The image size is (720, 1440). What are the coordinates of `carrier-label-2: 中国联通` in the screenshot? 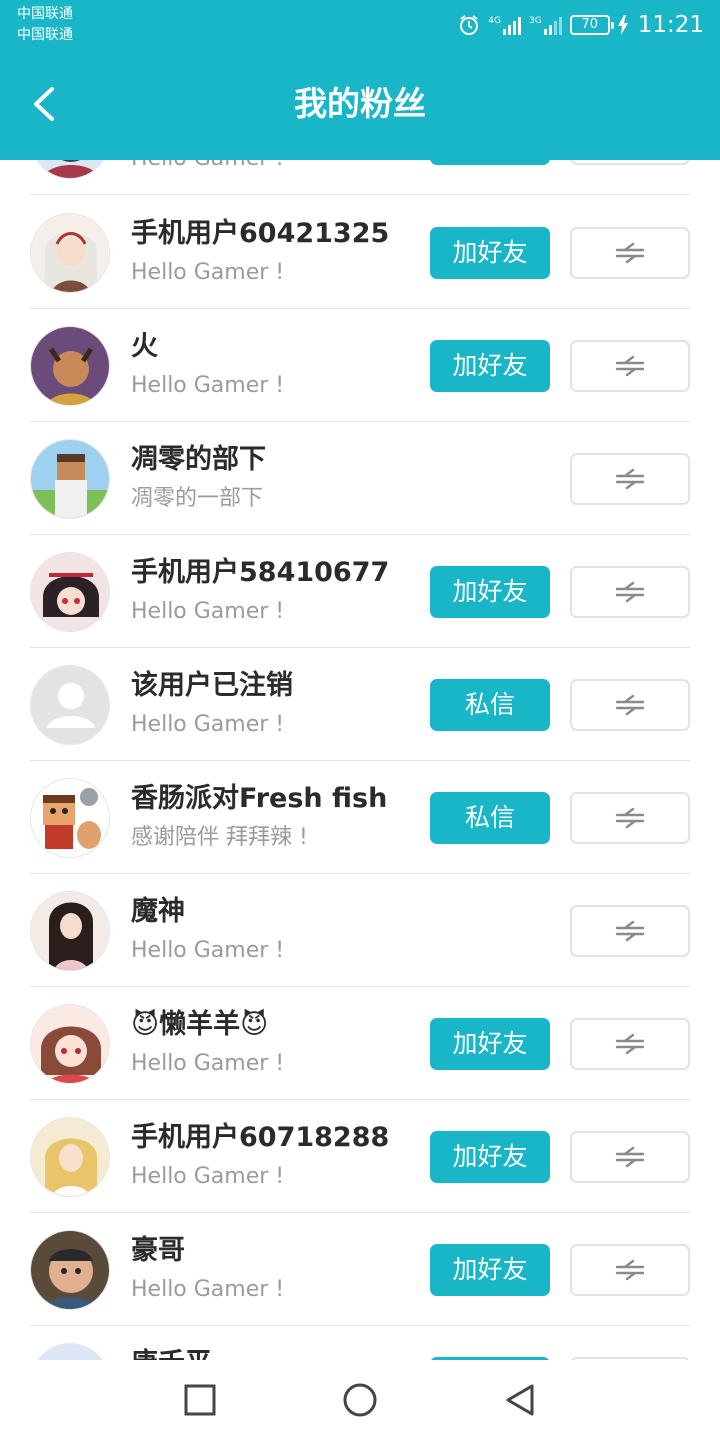 It's located at (45, 35).